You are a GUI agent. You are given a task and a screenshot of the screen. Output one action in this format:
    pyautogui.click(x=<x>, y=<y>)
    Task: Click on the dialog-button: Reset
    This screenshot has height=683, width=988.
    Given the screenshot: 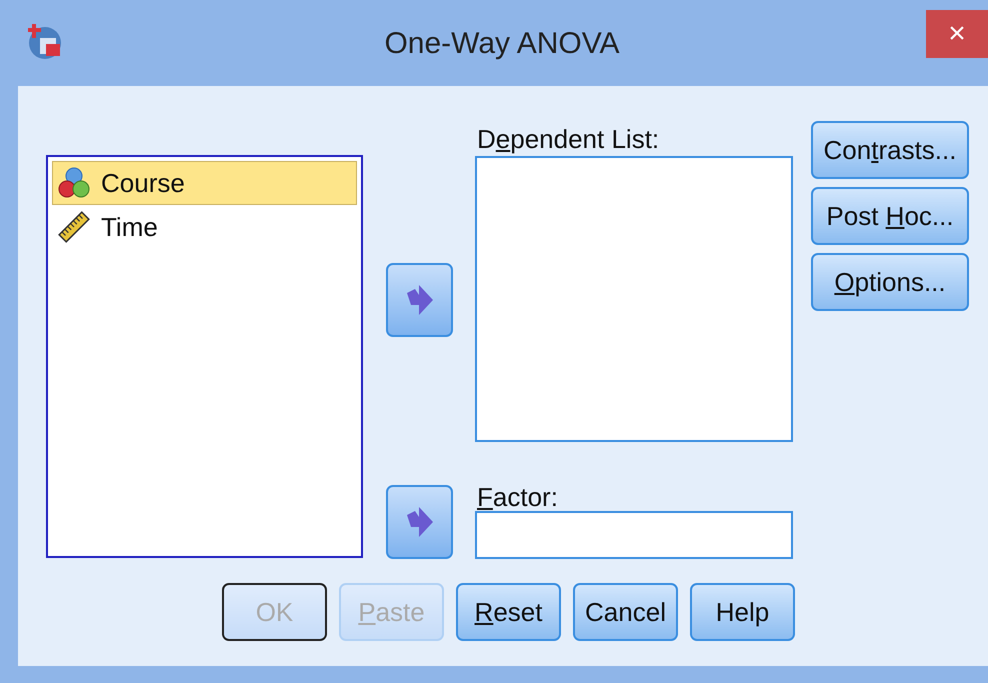 What is the action you would take?
    pyautogui.click(x=508, y=612)
    